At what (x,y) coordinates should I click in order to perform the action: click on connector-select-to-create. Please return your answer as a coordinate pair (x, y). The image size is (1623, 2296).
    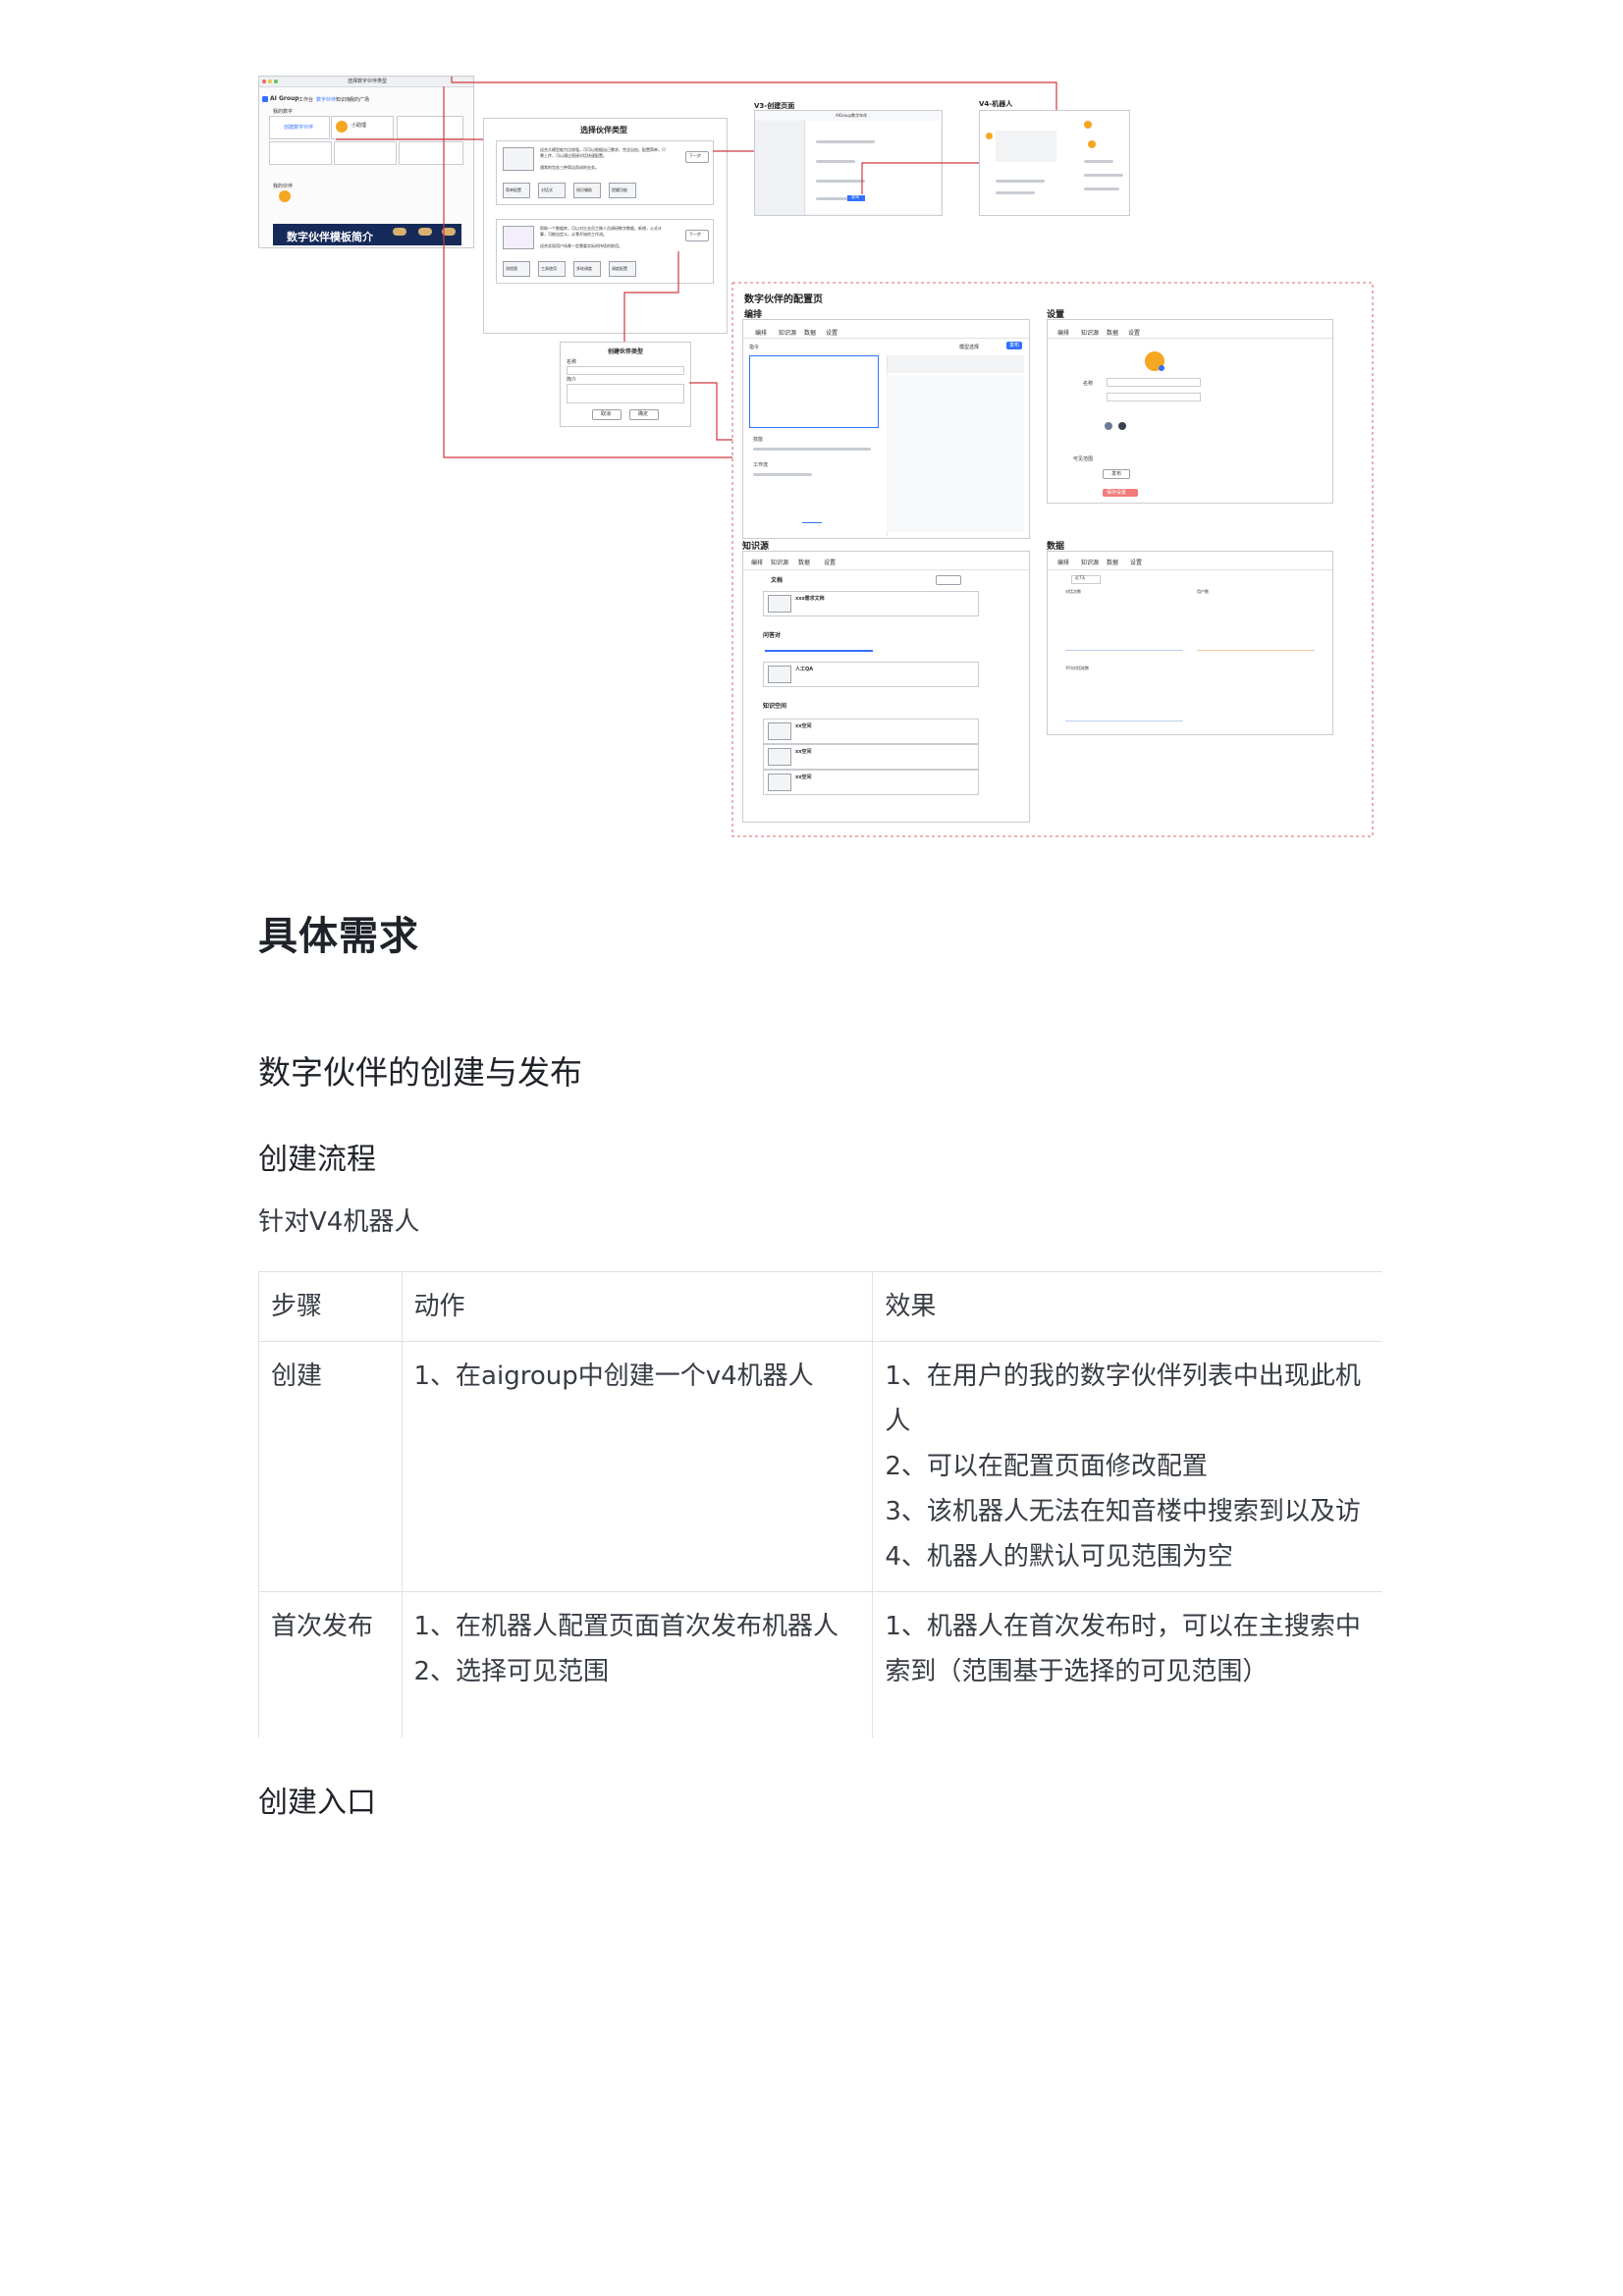
    Looking at the image, I should click on (651, 297).